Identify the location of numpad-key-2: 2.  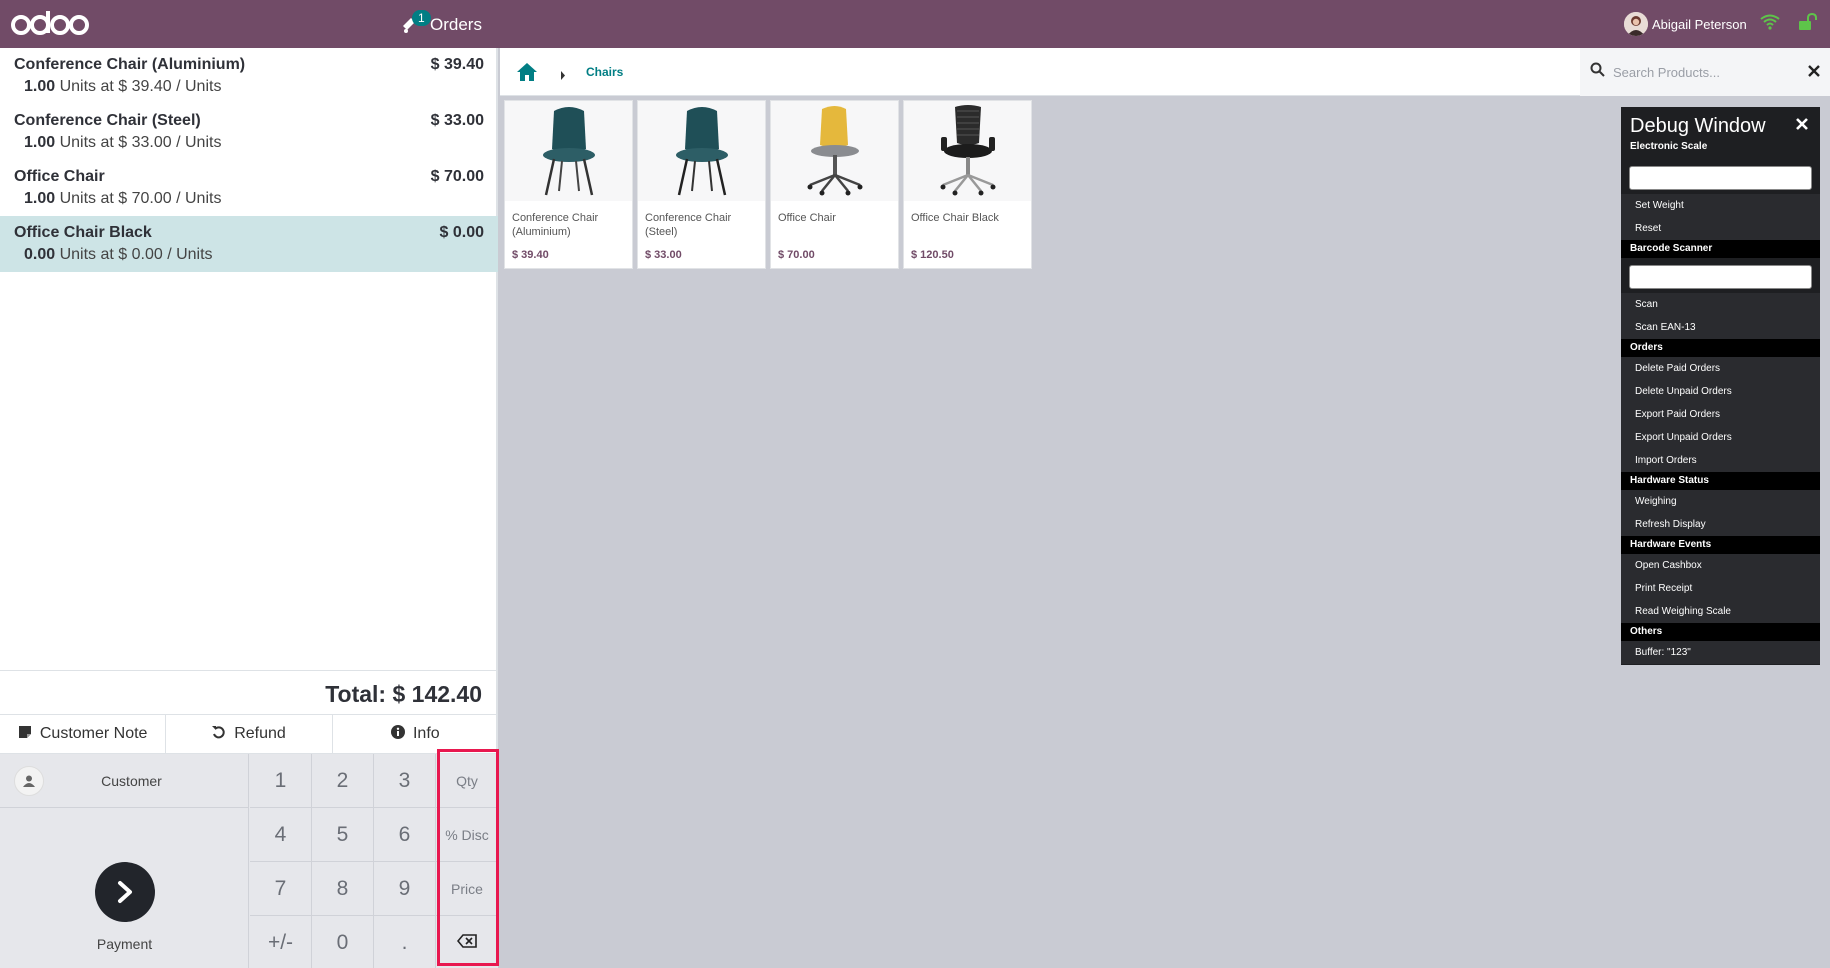
(343, 781).